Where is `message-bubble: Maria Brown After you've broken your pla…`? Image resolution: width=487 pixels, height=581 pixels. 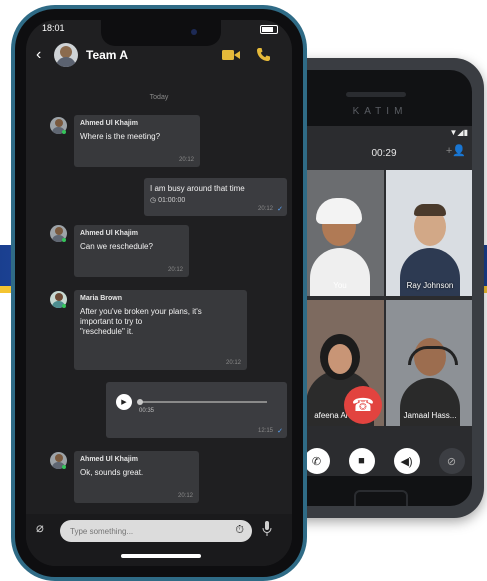
message-bubble: Maria Brown After you've broken your pla… is located at coordinates (160, 330).